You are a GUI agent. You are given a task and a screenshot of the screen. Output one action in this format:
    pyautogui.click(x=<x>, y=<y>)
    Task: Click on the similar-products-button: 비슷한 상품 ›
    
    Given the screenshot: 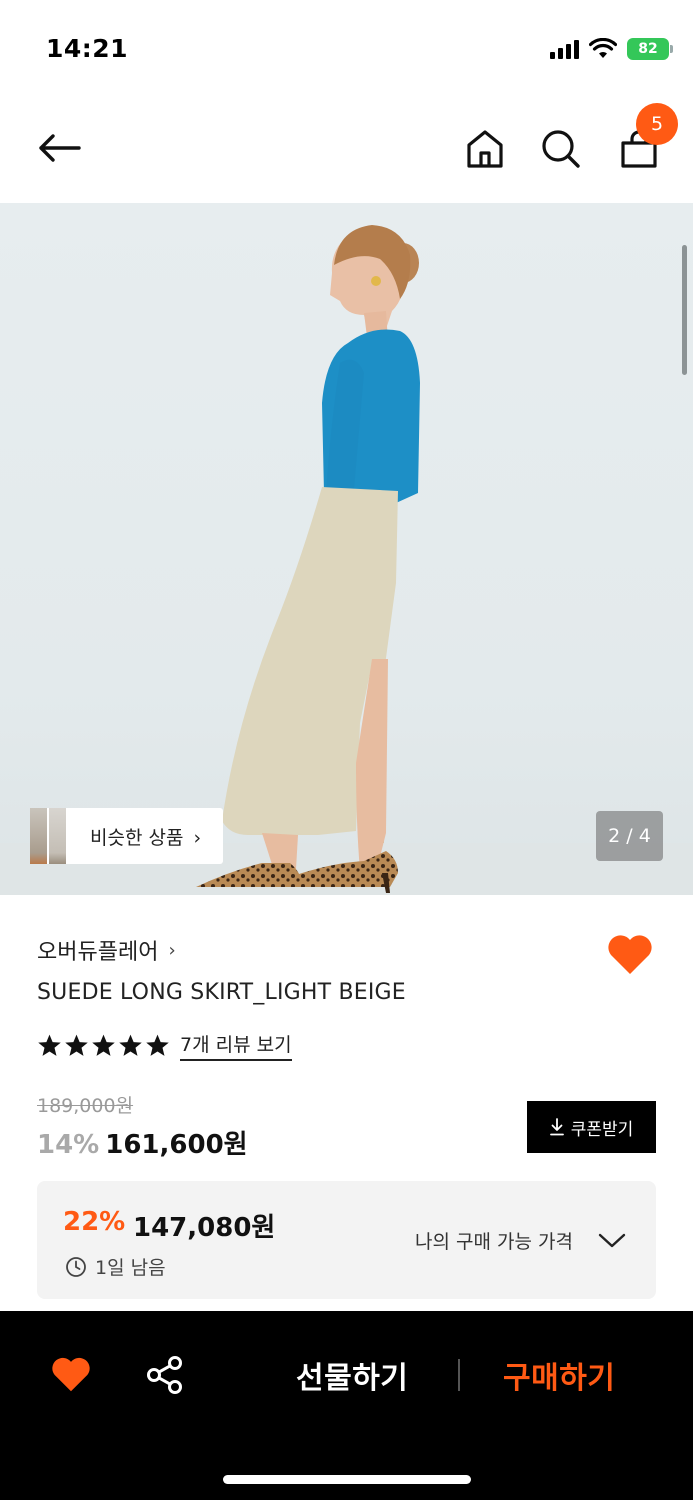 What is the action you would take?
    pyautogui.click(x=127, y=836)
    